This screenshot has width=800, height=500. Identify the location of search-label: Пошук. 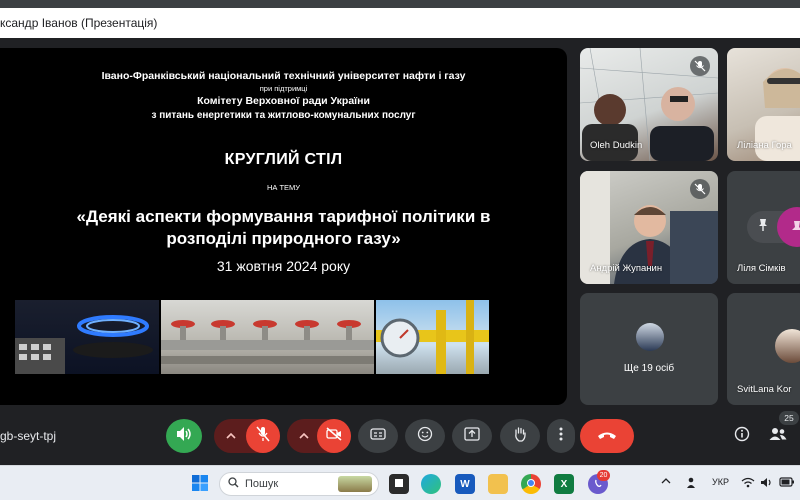
(262, 484).